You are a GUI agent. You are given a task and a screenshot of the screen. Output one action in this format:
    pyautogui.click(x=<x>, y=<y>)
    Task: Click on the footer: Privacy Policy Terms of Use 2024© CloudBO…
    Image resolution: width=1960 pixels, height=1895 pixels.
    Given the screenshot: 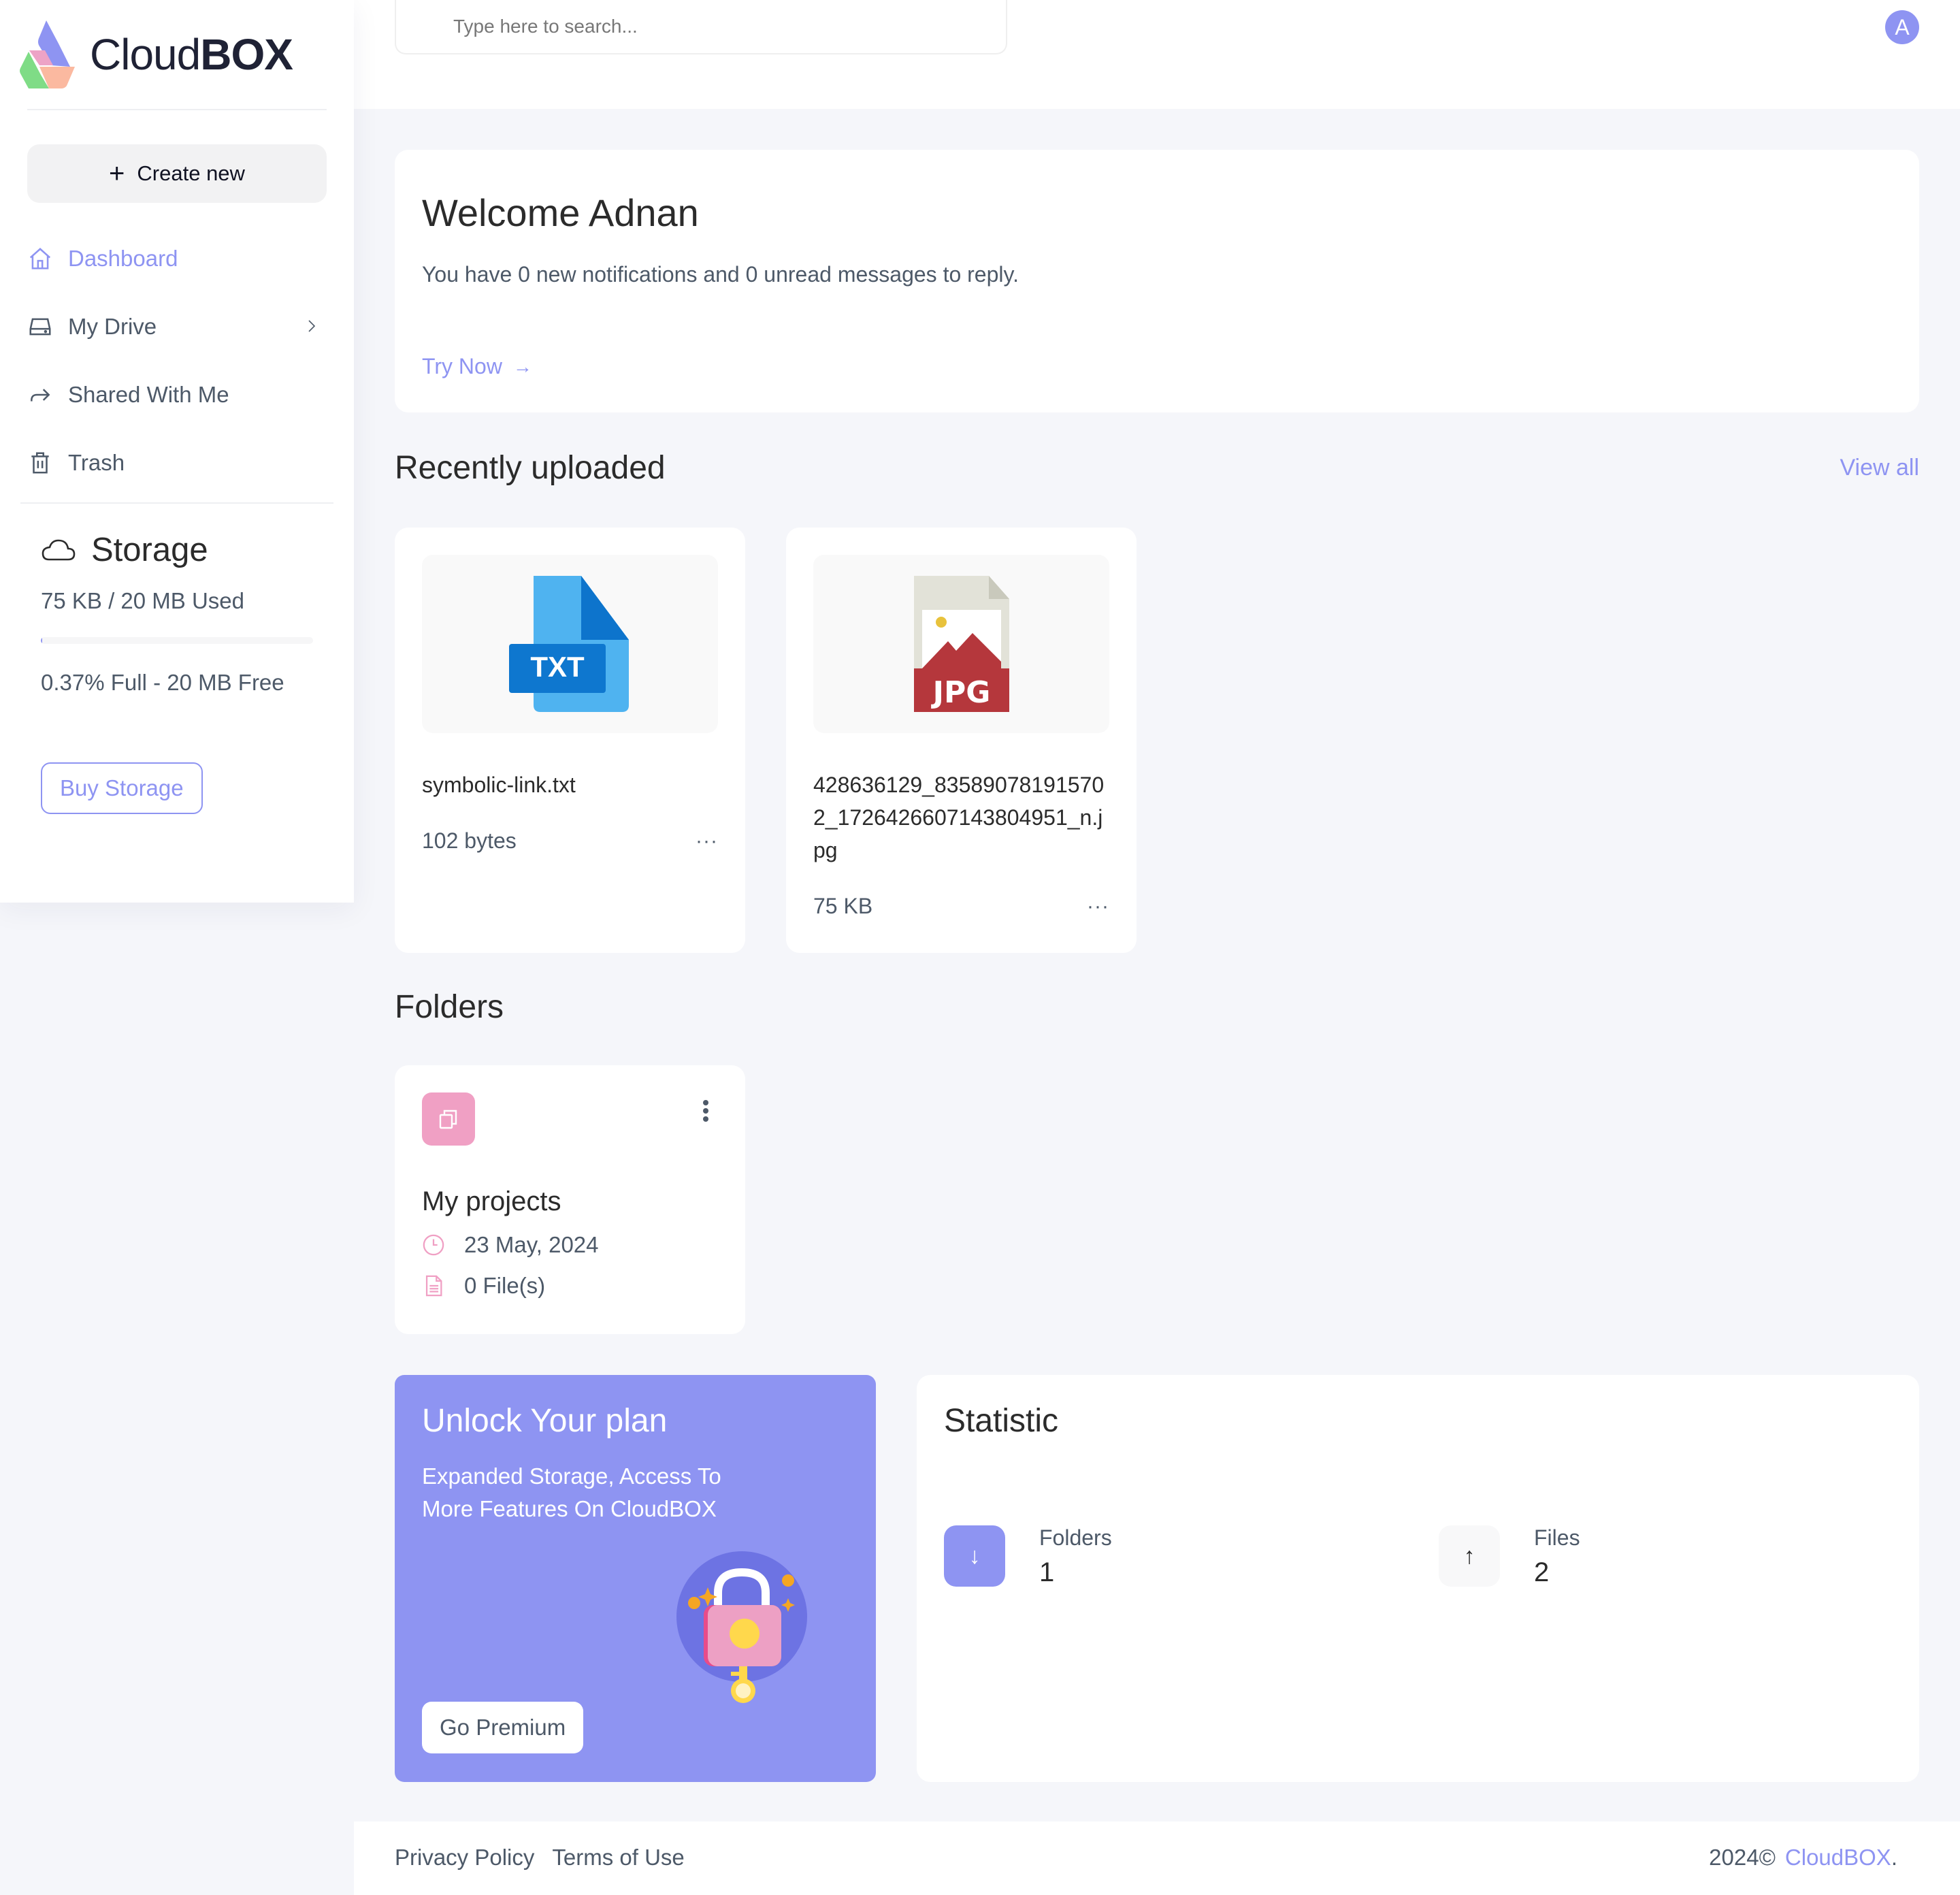 What is the action you would take?
    pyautogui.click(x=1157, y=1858)
    